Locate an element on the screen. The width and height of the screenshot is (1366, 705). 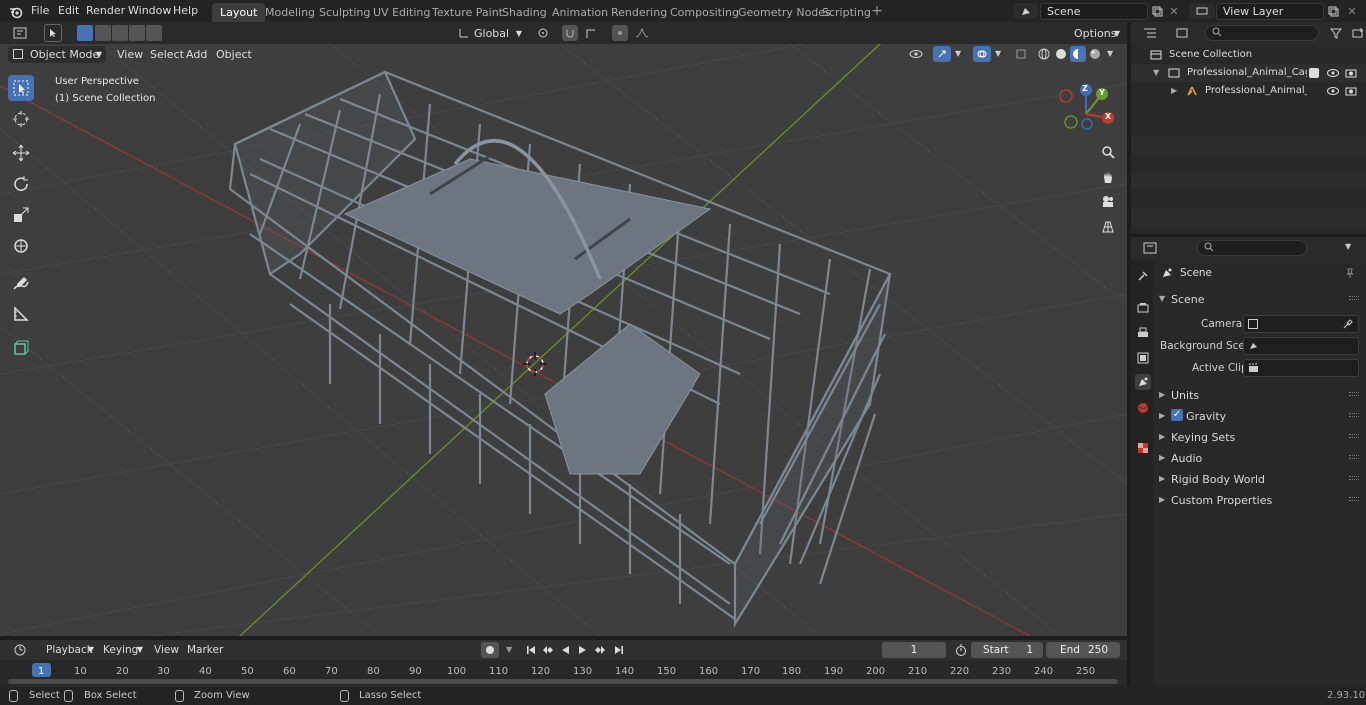
blender-logo-icon is located at coordinates (16, 12).